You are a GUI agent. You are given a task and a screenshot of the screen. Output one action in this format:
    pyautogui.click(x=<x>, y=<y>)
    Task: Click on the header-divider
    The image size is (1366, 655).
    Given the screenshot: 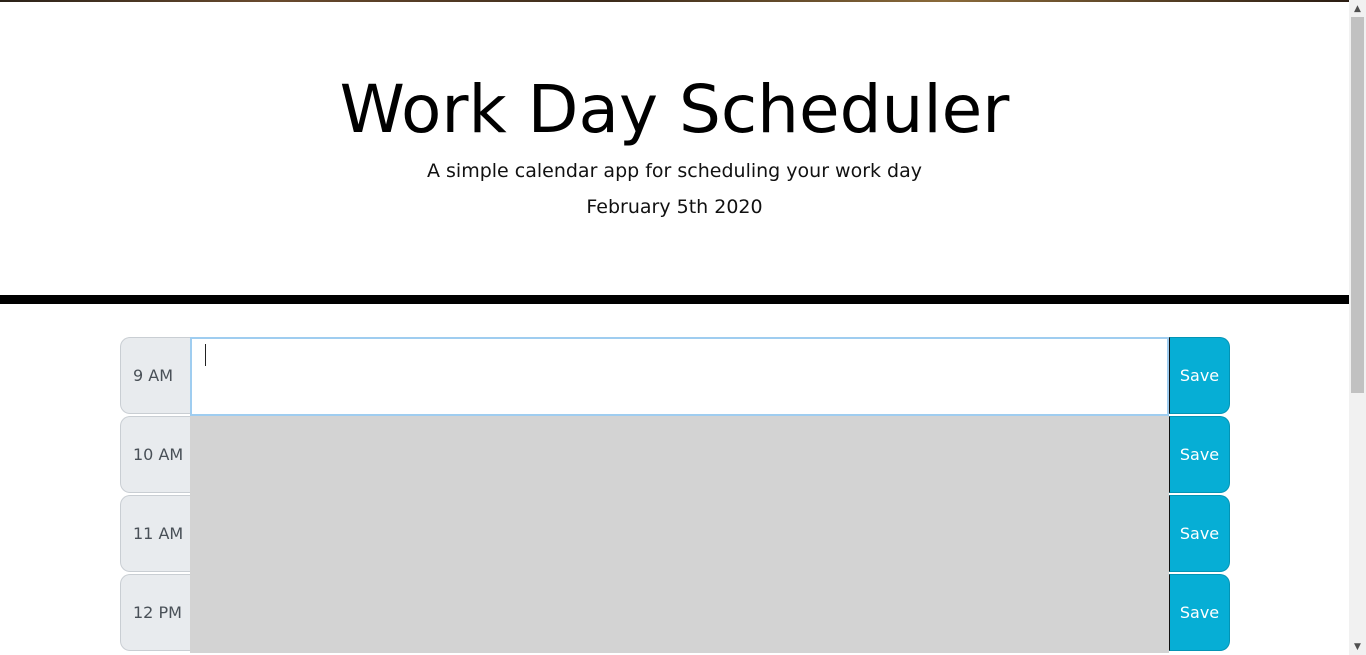 What is the action you would take?
    pyautogui.click(x=674, y=299)
    